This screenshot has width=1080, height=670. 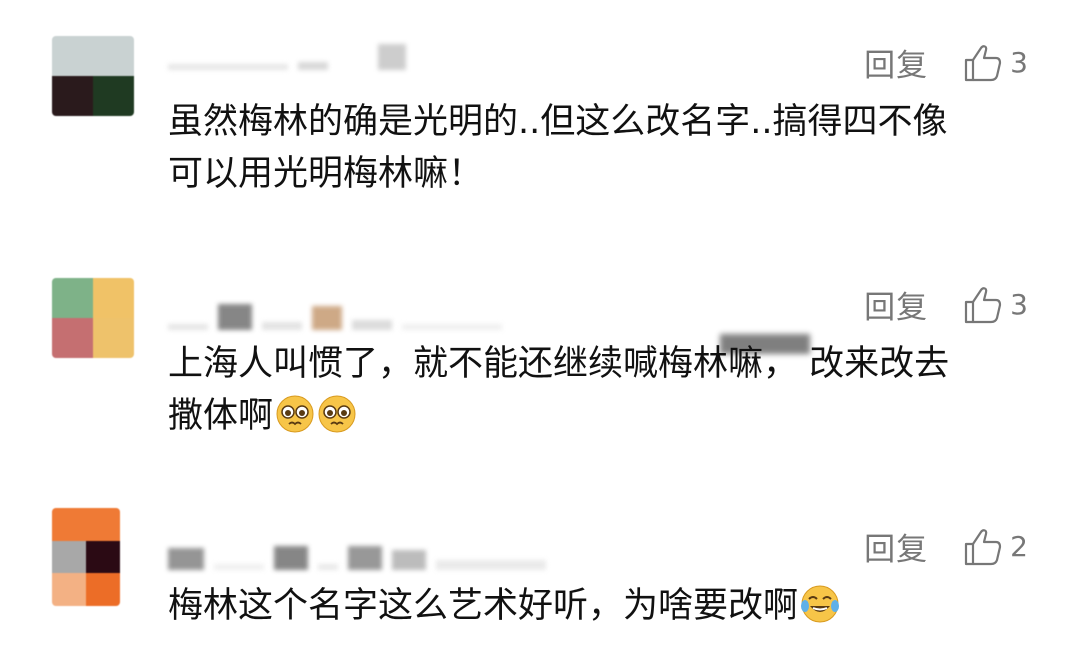 I want to click on comment-text: 梅林这个名字这么艺术好听，为啥要改啊, so click(x=603, y=606).